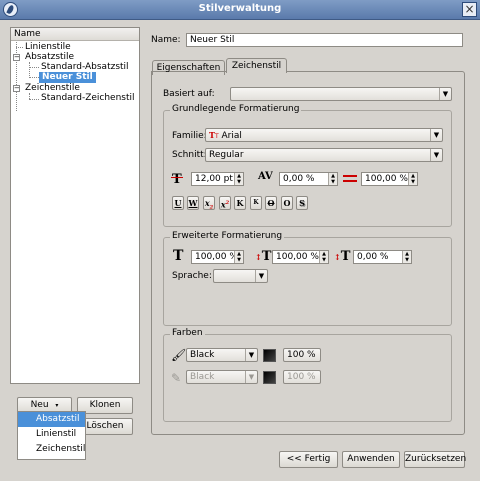 The width and height of the screenshot is (480, 481). What do you see at coordinates (324, 135) in the screenshot?
I see `font-family-select: TT Arial ▼` at bounding box center [324, 135].